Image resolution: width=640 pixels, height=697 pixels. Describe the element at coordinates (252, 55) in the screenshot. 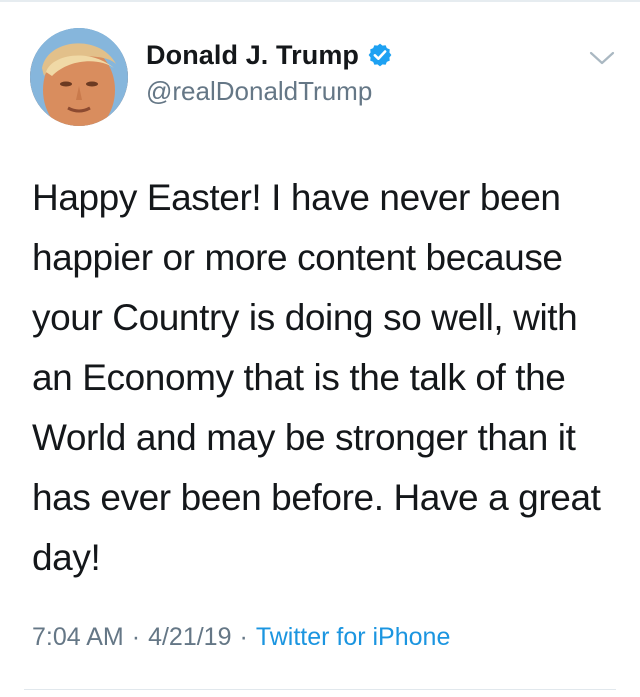

I see `display-name: Donald J. Trump` at that location.